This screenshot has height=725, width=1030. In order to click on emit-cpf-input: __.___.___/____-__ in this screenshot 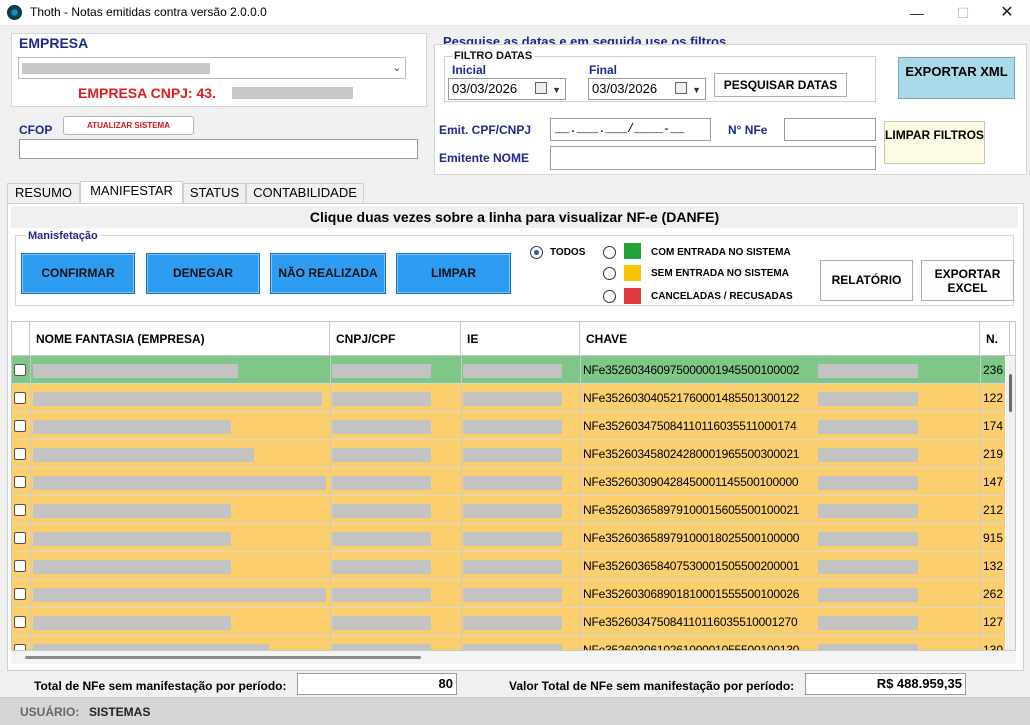, I will do `click(630, 129)`.